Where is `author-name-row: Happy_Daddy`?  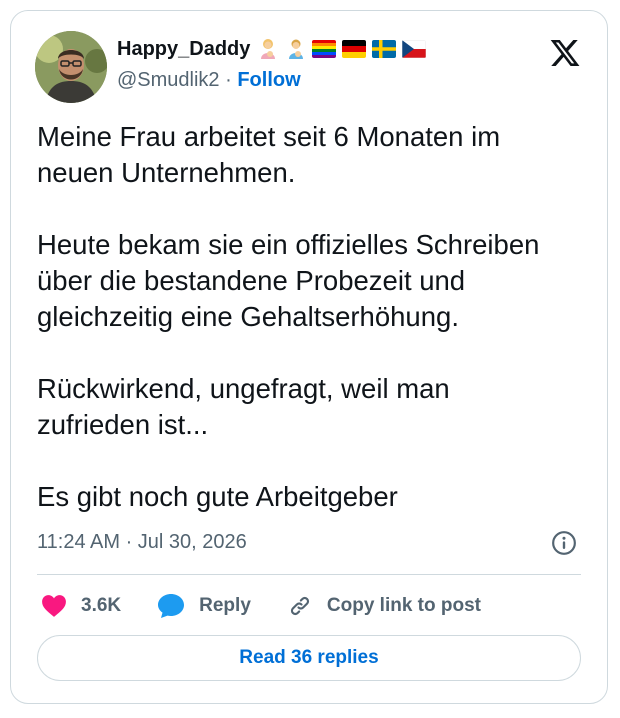
author-name-row: Happy_Daddy is located at coordinates (272, 49).